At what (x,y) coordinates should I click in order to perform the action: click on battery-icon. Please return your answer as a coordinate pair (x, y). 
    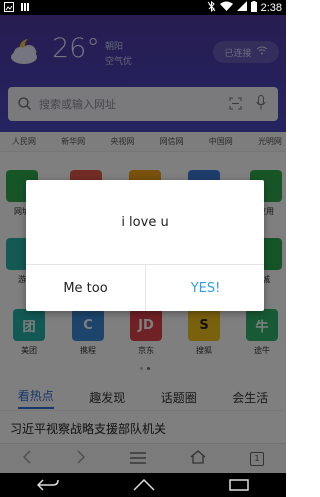
    Looking at the image, I should click on (253, 7).